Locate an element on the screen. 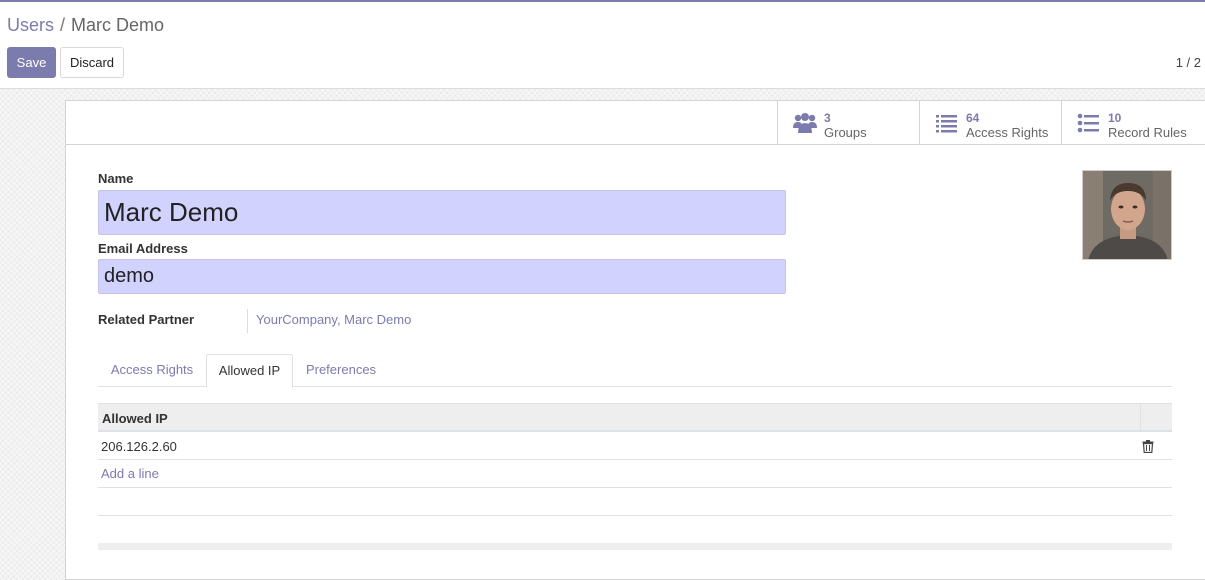 The width and height of the screenshot is (1205, 580). table-row: 206.126.2.60 is located at coordinates (635, 446).